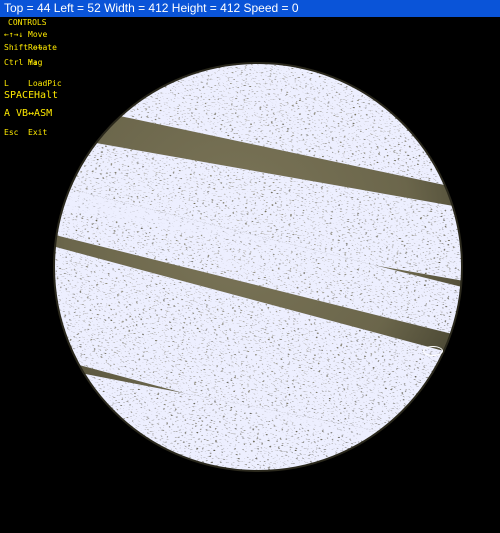  What do you see at coordinates (433, 351) in the screenshot?
I see `cursor-ellipse` at bounding box center [433, 351].